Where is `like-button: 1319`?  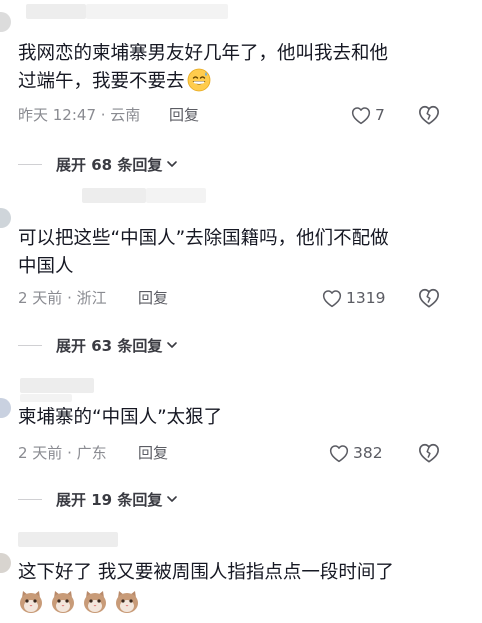 like-button: 1319 is located at coordinates (353, 298).